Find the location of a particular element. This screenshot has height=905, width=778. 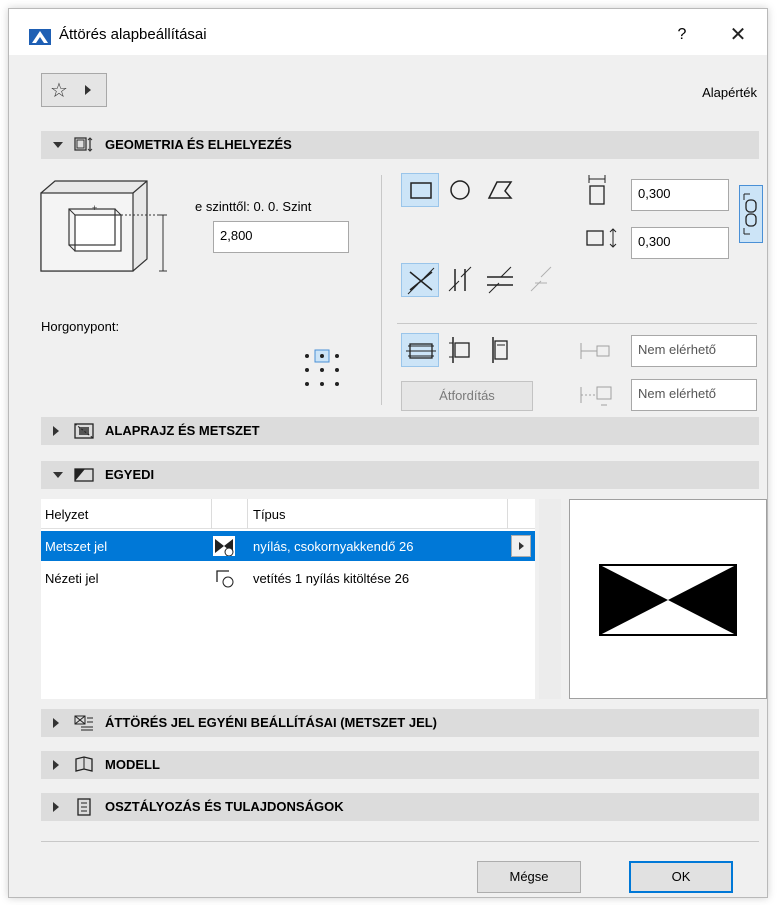

bowtie-preview-icon is located at coordinates (668, 600).